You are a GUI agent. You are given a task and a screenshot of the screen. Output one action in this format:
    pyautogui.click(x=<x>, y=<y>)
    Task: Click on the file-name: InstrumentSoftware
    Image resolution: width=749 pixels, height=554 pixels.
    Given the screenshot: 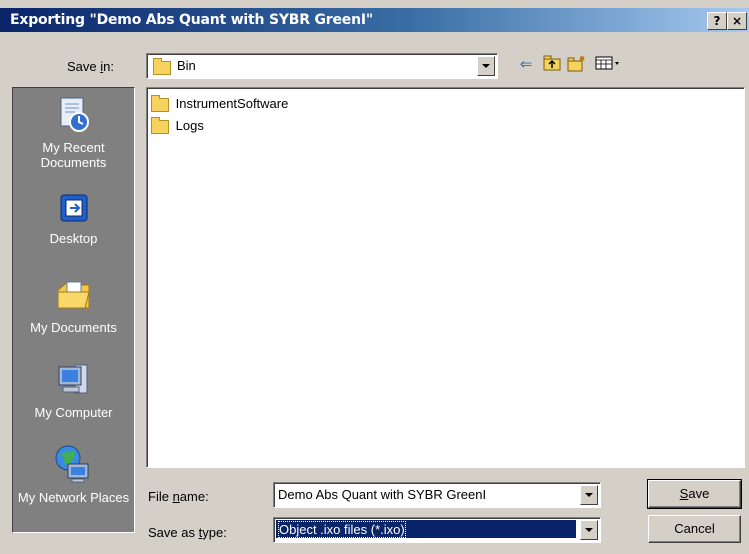 What is the action you would take?
    pyautogui.click(x=232, y=103)
    